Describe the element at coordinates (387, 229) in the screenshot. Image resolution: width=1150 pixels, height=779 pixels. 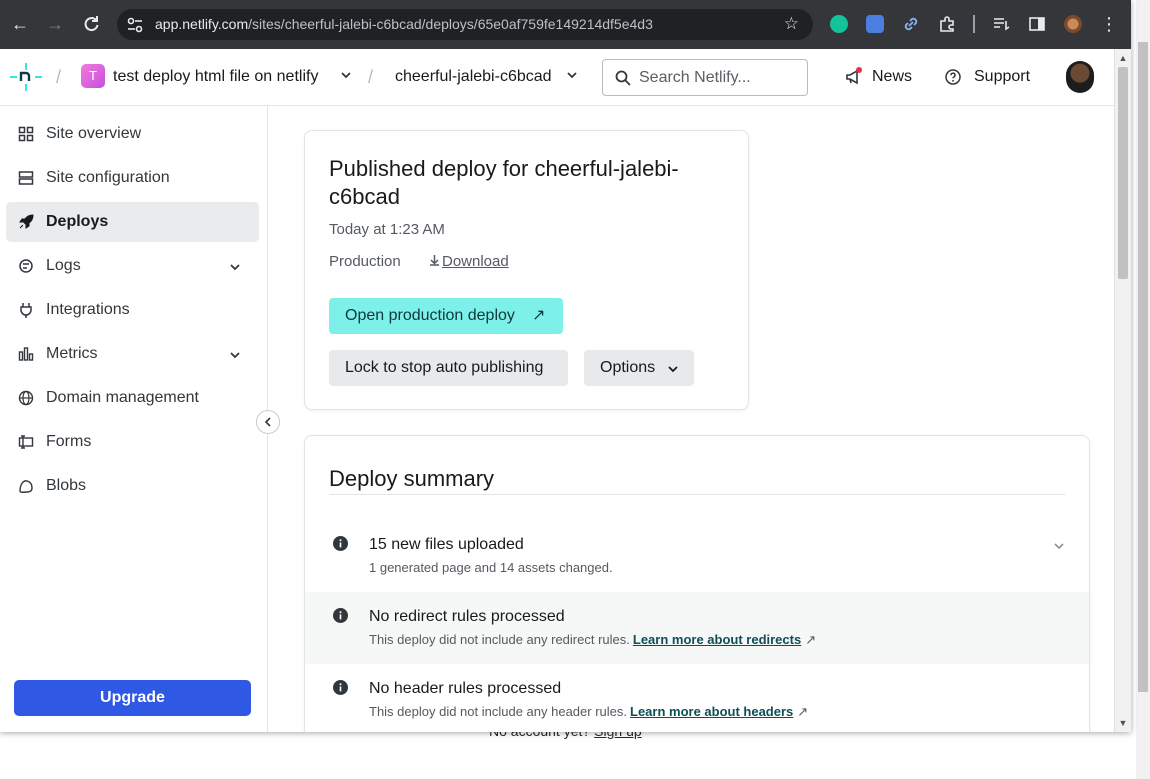
I see `deploy-time: Today at 1:23 AM` at that location.